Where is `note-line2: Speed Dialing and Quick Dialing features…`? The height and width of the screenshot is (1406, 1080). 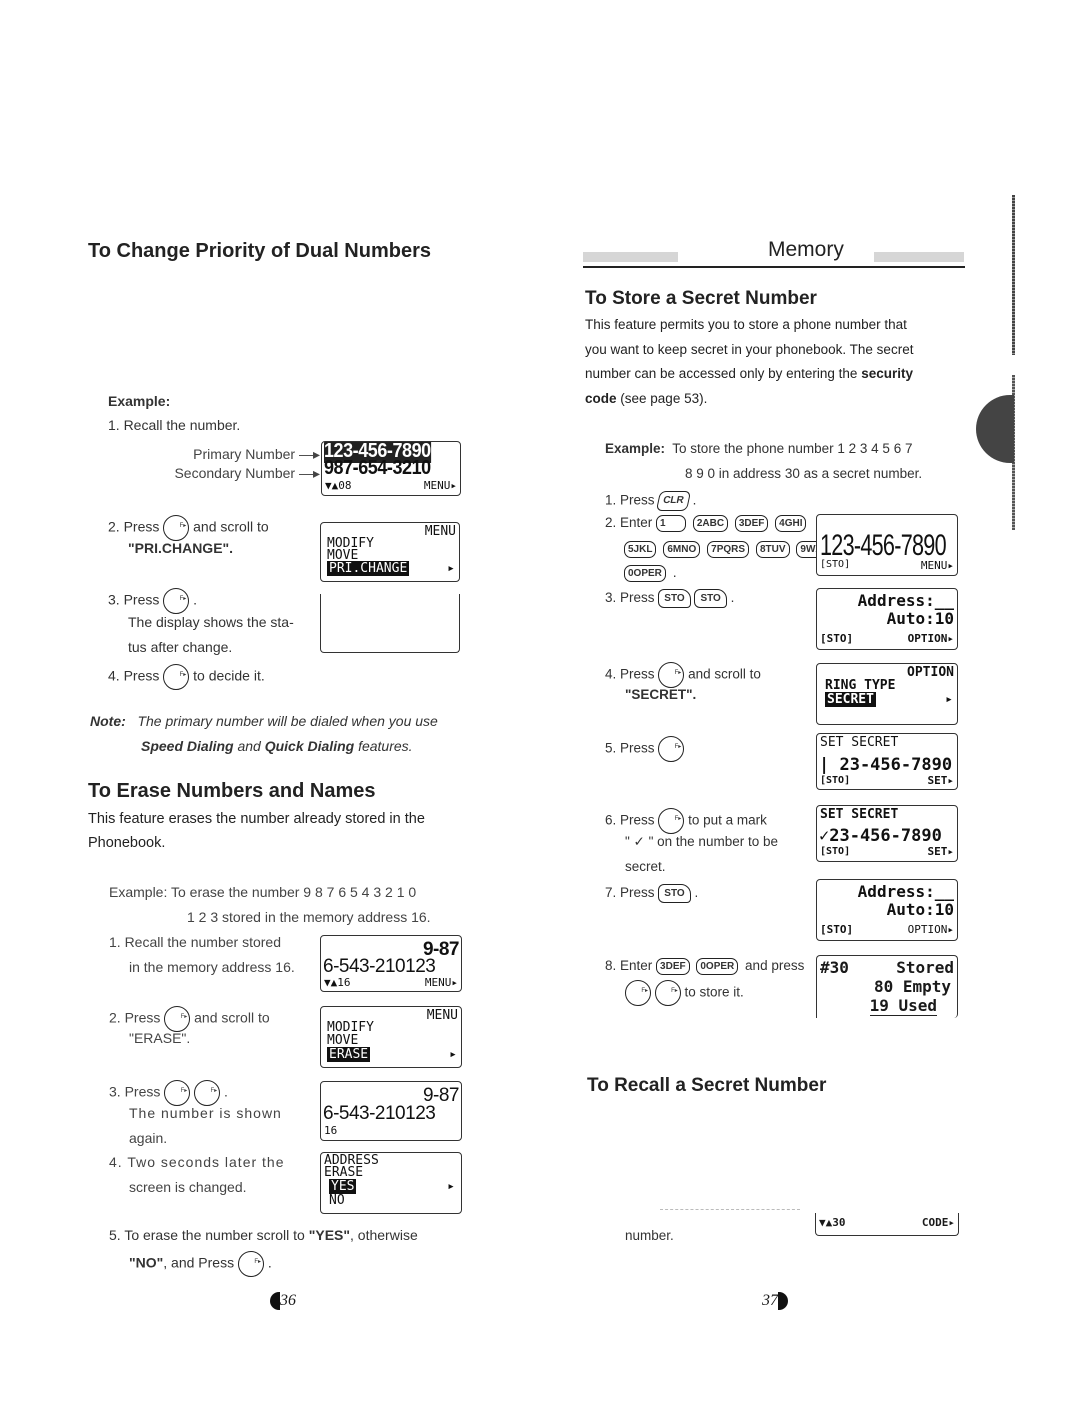
note-line2: Speed Dialing and Quick Dialing features… is located at coordinates (277, 746).